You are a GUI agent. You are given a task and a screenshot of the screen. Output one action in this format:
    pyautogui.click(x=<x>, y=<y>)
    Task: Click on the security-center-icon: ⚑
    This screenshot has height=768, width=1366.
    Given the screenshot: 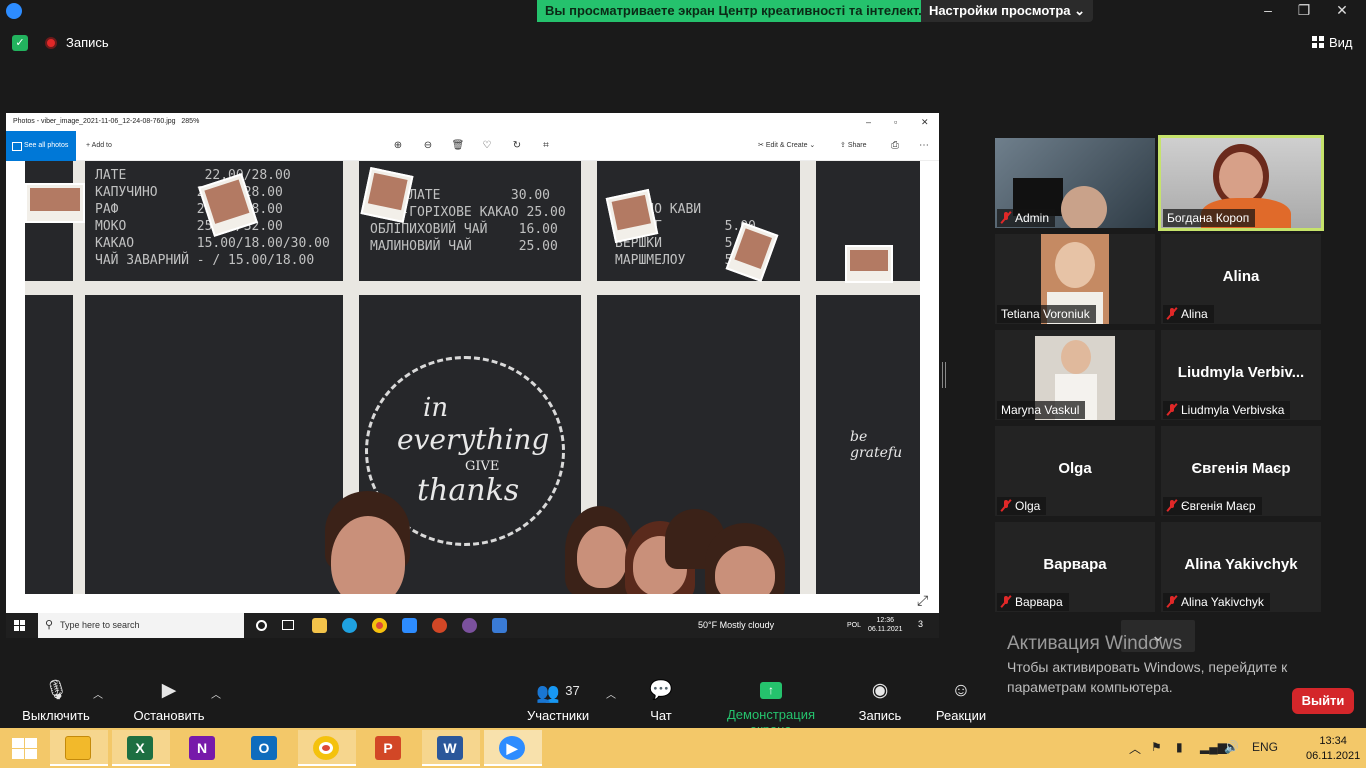 What is the action you would take?
    pyautogui.click(x=1156, y=747)
    